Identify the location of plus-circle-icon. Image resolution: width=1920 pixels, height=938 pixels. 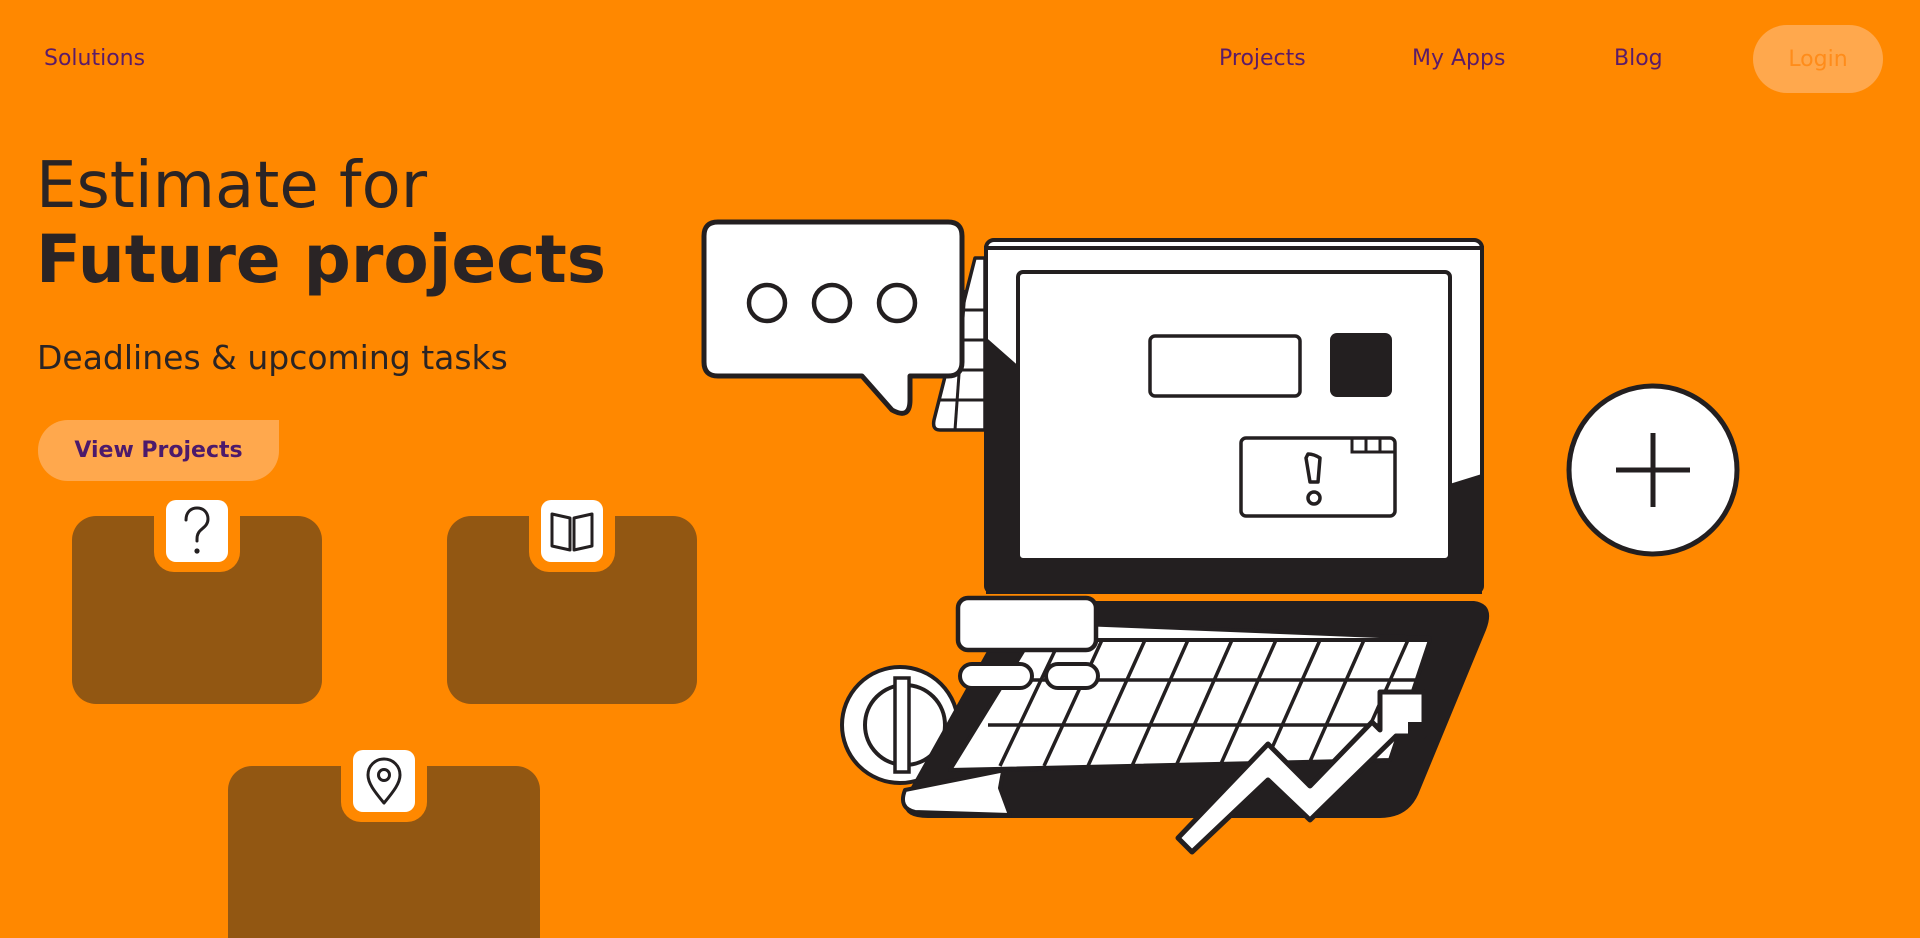
(1653, 470).